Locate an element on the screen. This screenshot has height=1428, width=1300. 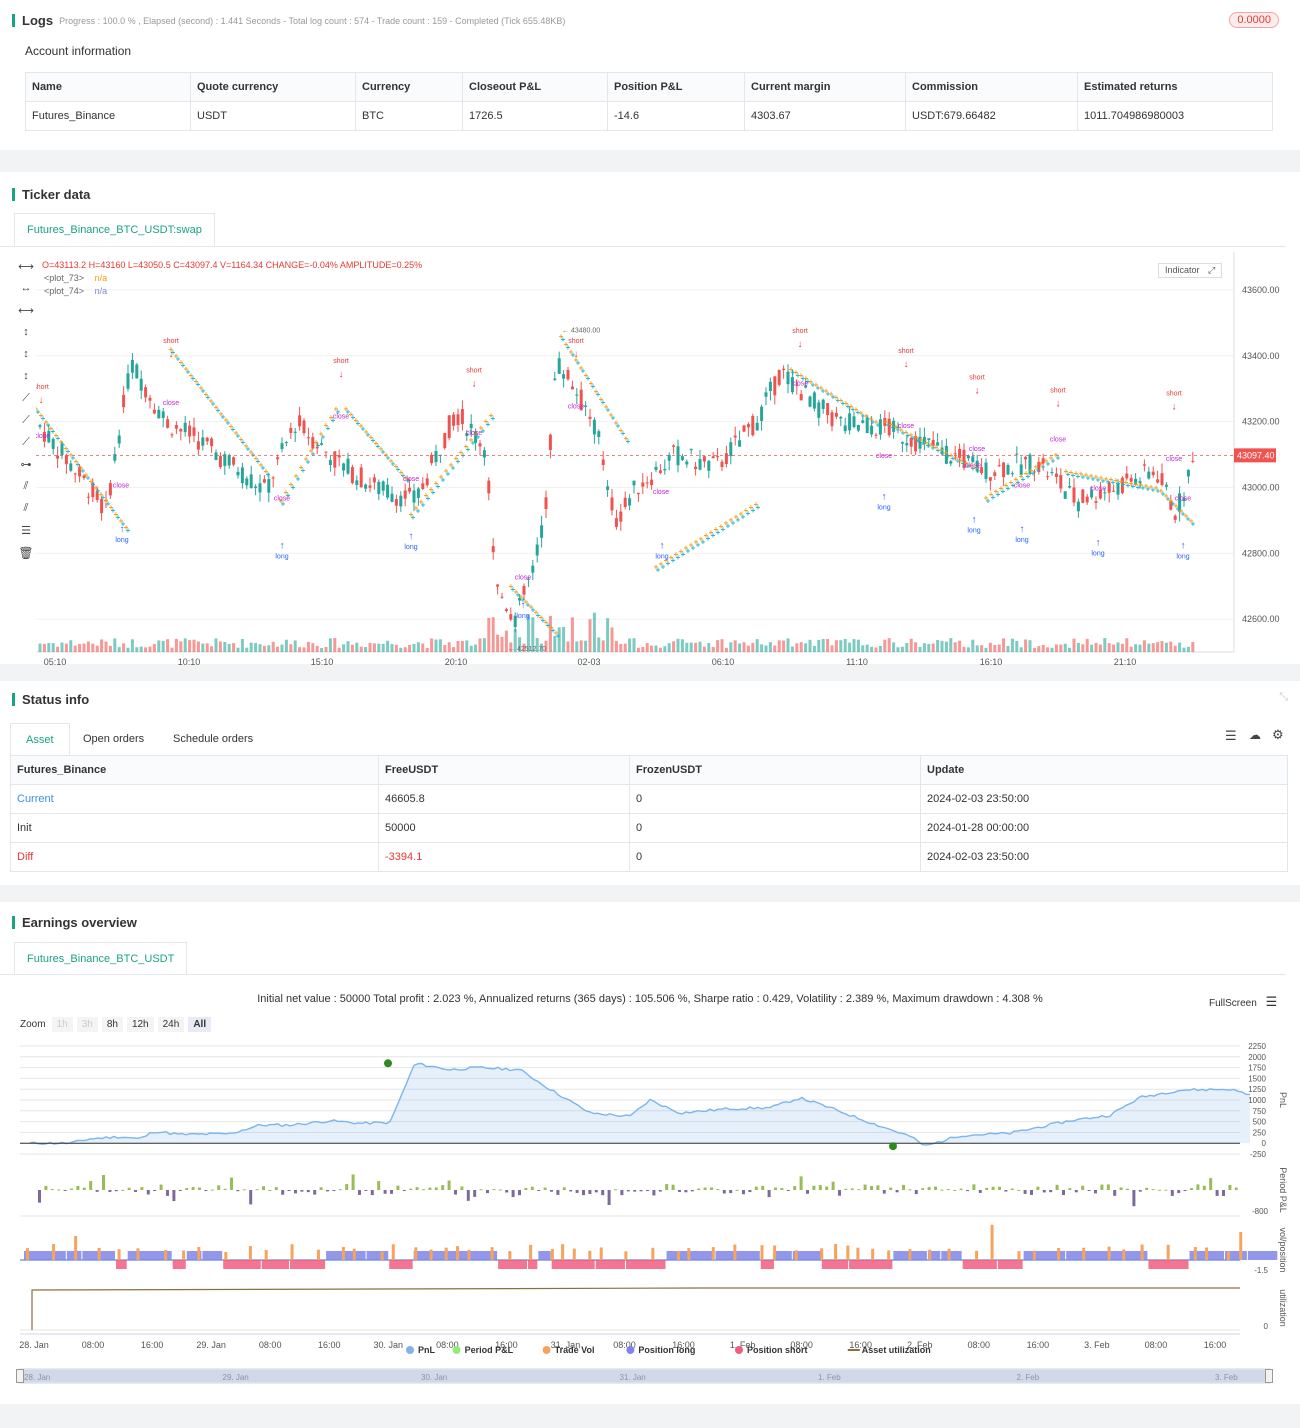
pnl-tick-label: 500 is located at coordinates (1260, 1122).